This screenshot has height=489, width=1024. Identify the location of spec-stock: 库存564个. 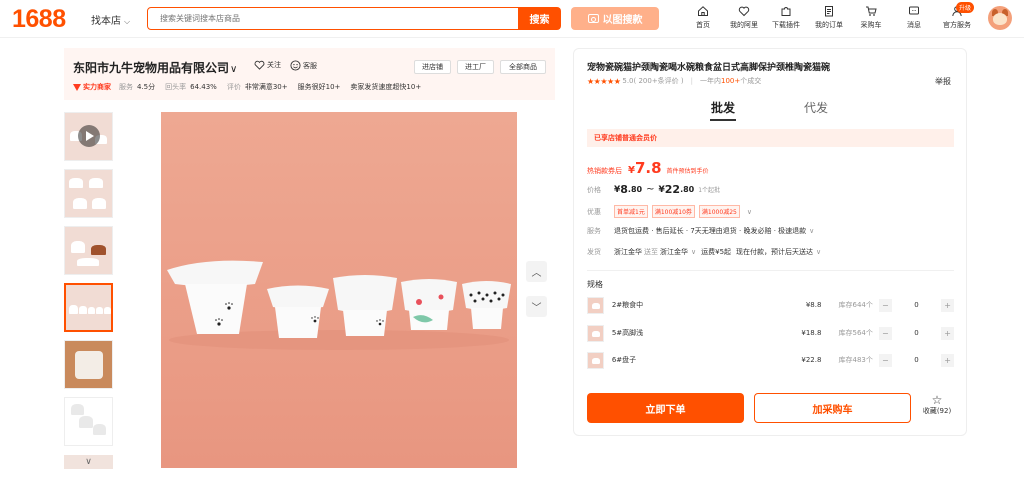
(855, 333).